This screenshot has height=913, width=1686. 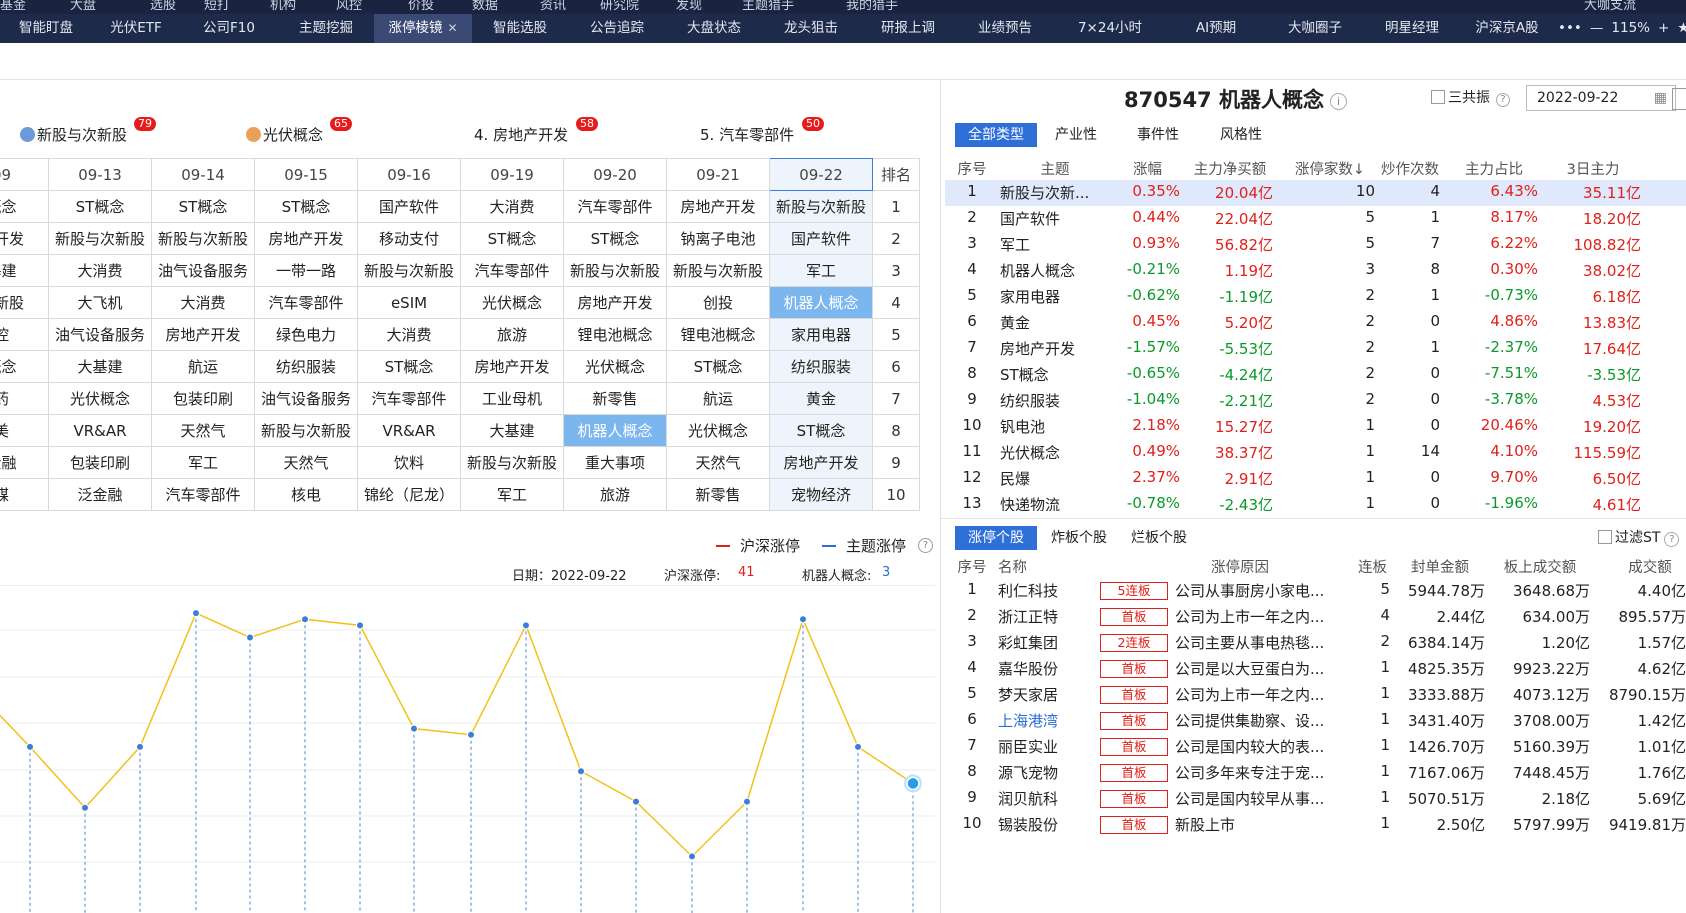 What do you see at coordinates (24, 430) in the screenshot?
I see `grid-theme-cell: 美` at bounding box center [24, 430].